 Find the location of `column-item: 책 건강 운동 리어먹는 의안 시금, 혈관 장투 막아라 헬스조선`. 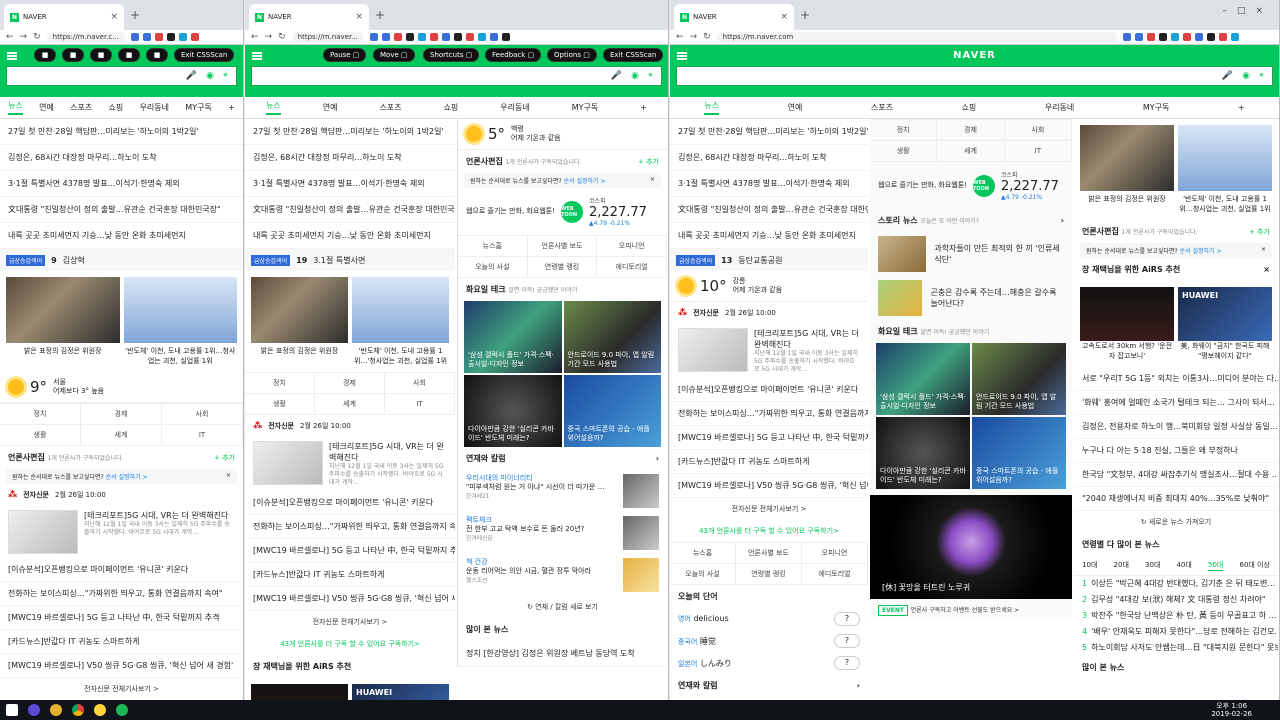

column-item: 책 건강 운동 리어먹는 의안 시금, 혈관 장투 막아라 헬스조선 is located at coordinates (562, 575).